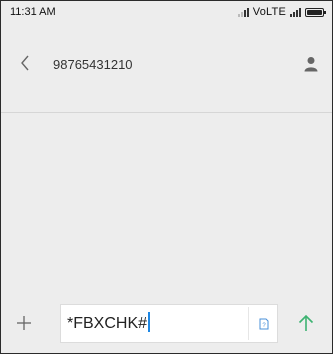 The height and width of the screenshot is (354, 333). I want to click on sim-card-icon: ?, so click(264, 324).